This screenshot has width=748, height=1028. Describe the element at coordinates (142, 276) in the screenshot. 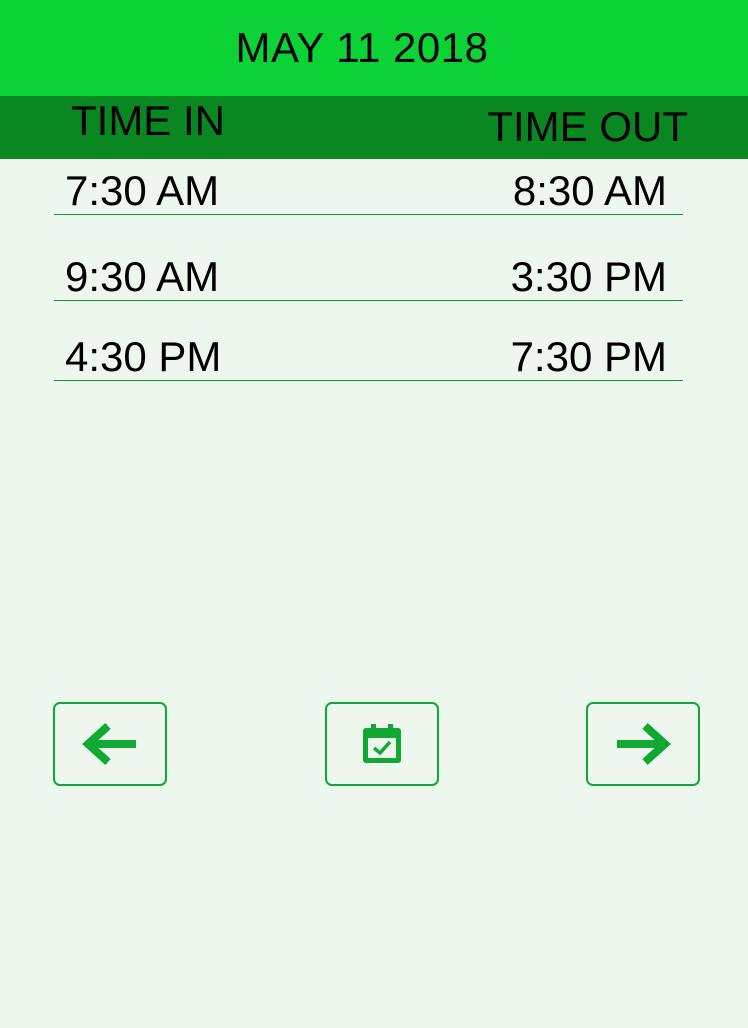

I see `time-in-value: 9:30 AM` at that location.